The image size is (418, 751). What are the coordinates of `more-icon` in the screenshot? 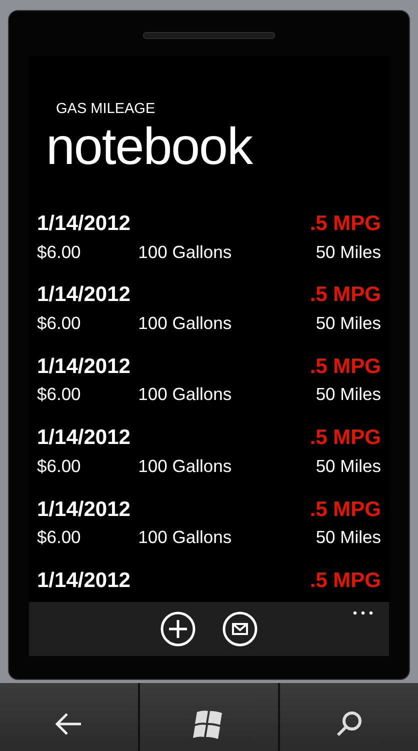 It's located at (363, 613).